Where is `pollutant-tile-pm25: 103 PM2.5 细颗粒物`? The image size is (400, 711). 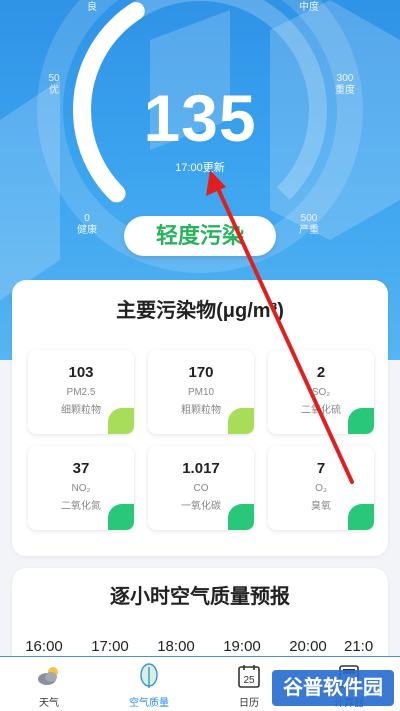
pollutant-tile-pm25: 103 PM2.5 细颗粒物 is located at coordinates (81, 392).